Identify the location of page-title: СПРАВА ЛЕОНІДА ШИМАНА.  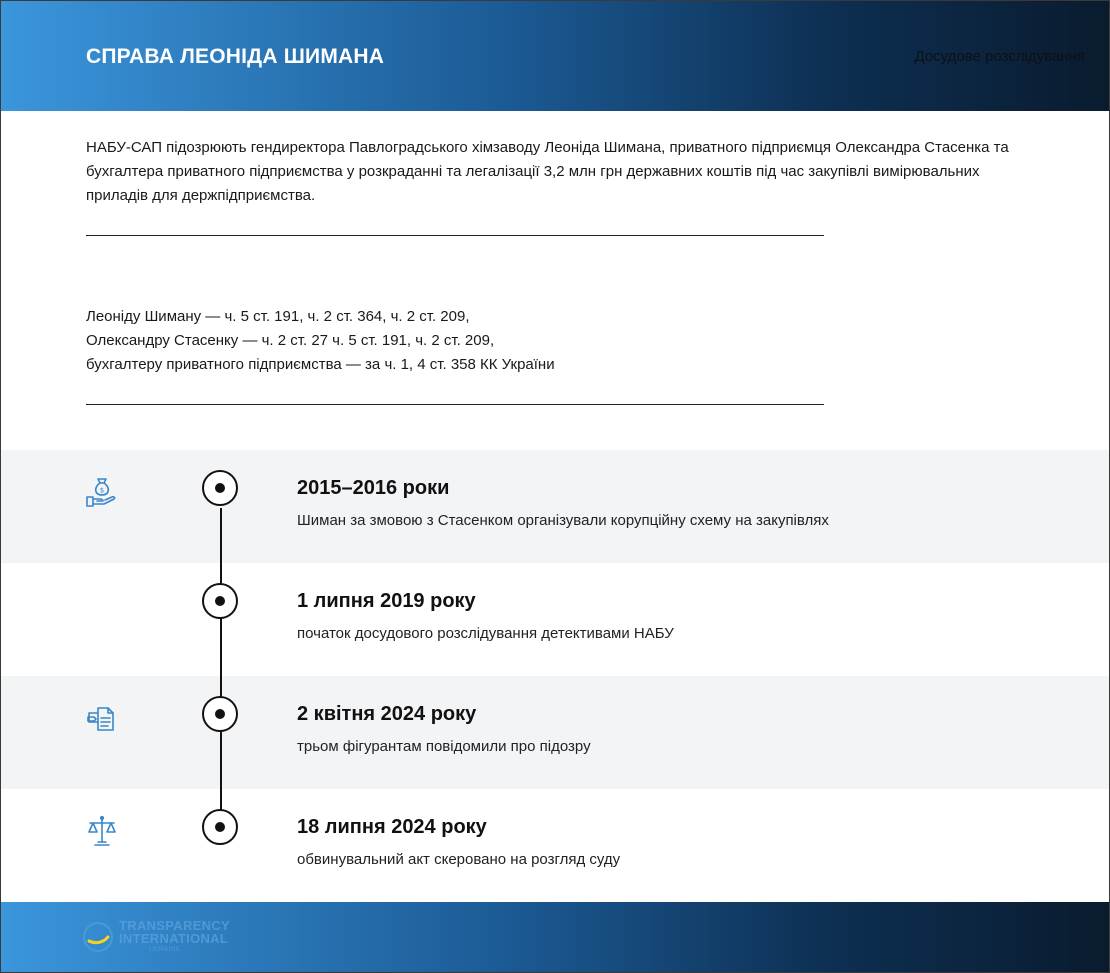
(235, 56).